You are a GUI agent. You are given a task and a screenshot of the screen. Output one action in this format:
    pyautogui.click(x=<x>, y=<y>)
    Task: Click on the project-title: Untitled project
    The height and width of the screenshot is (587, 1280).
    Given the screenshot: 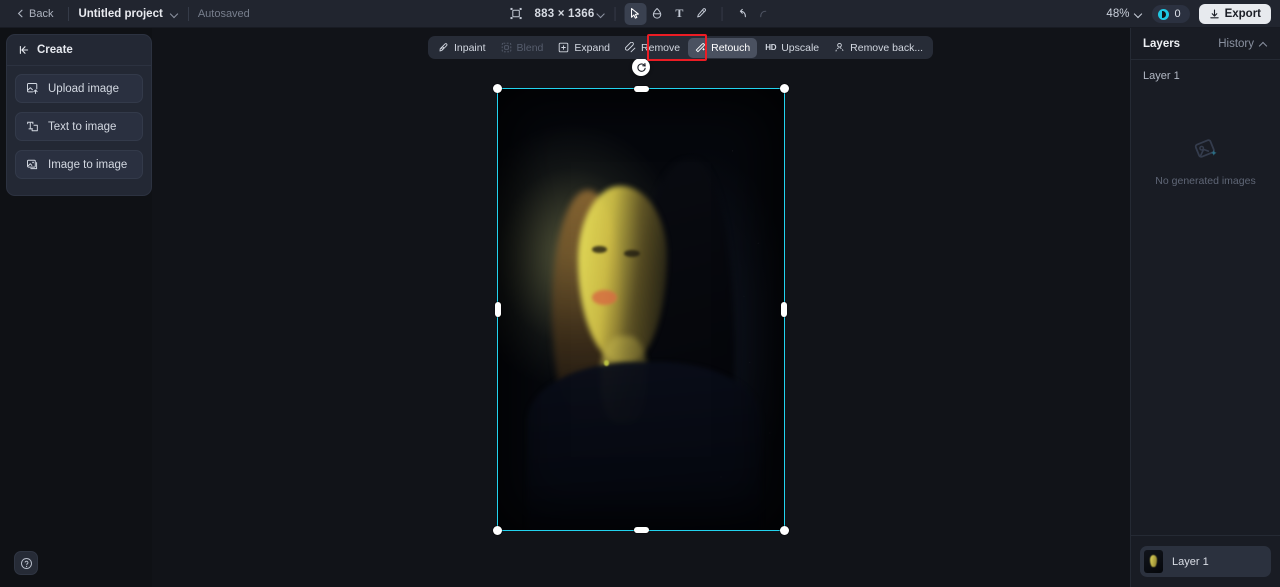 What is the action you would take?
    pyautogui.click(x=120, y=13)
    